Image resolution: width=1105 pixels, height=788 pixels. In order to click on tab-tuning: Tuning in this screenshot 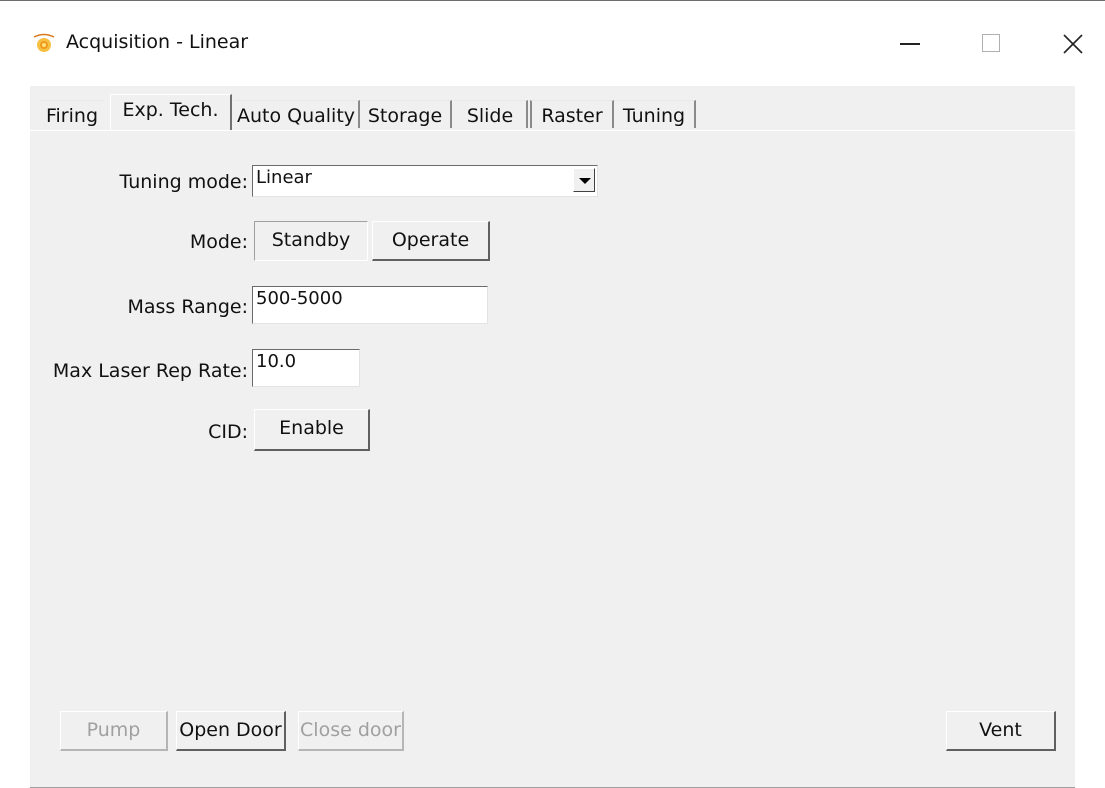, I will do `click(655, 114)`.